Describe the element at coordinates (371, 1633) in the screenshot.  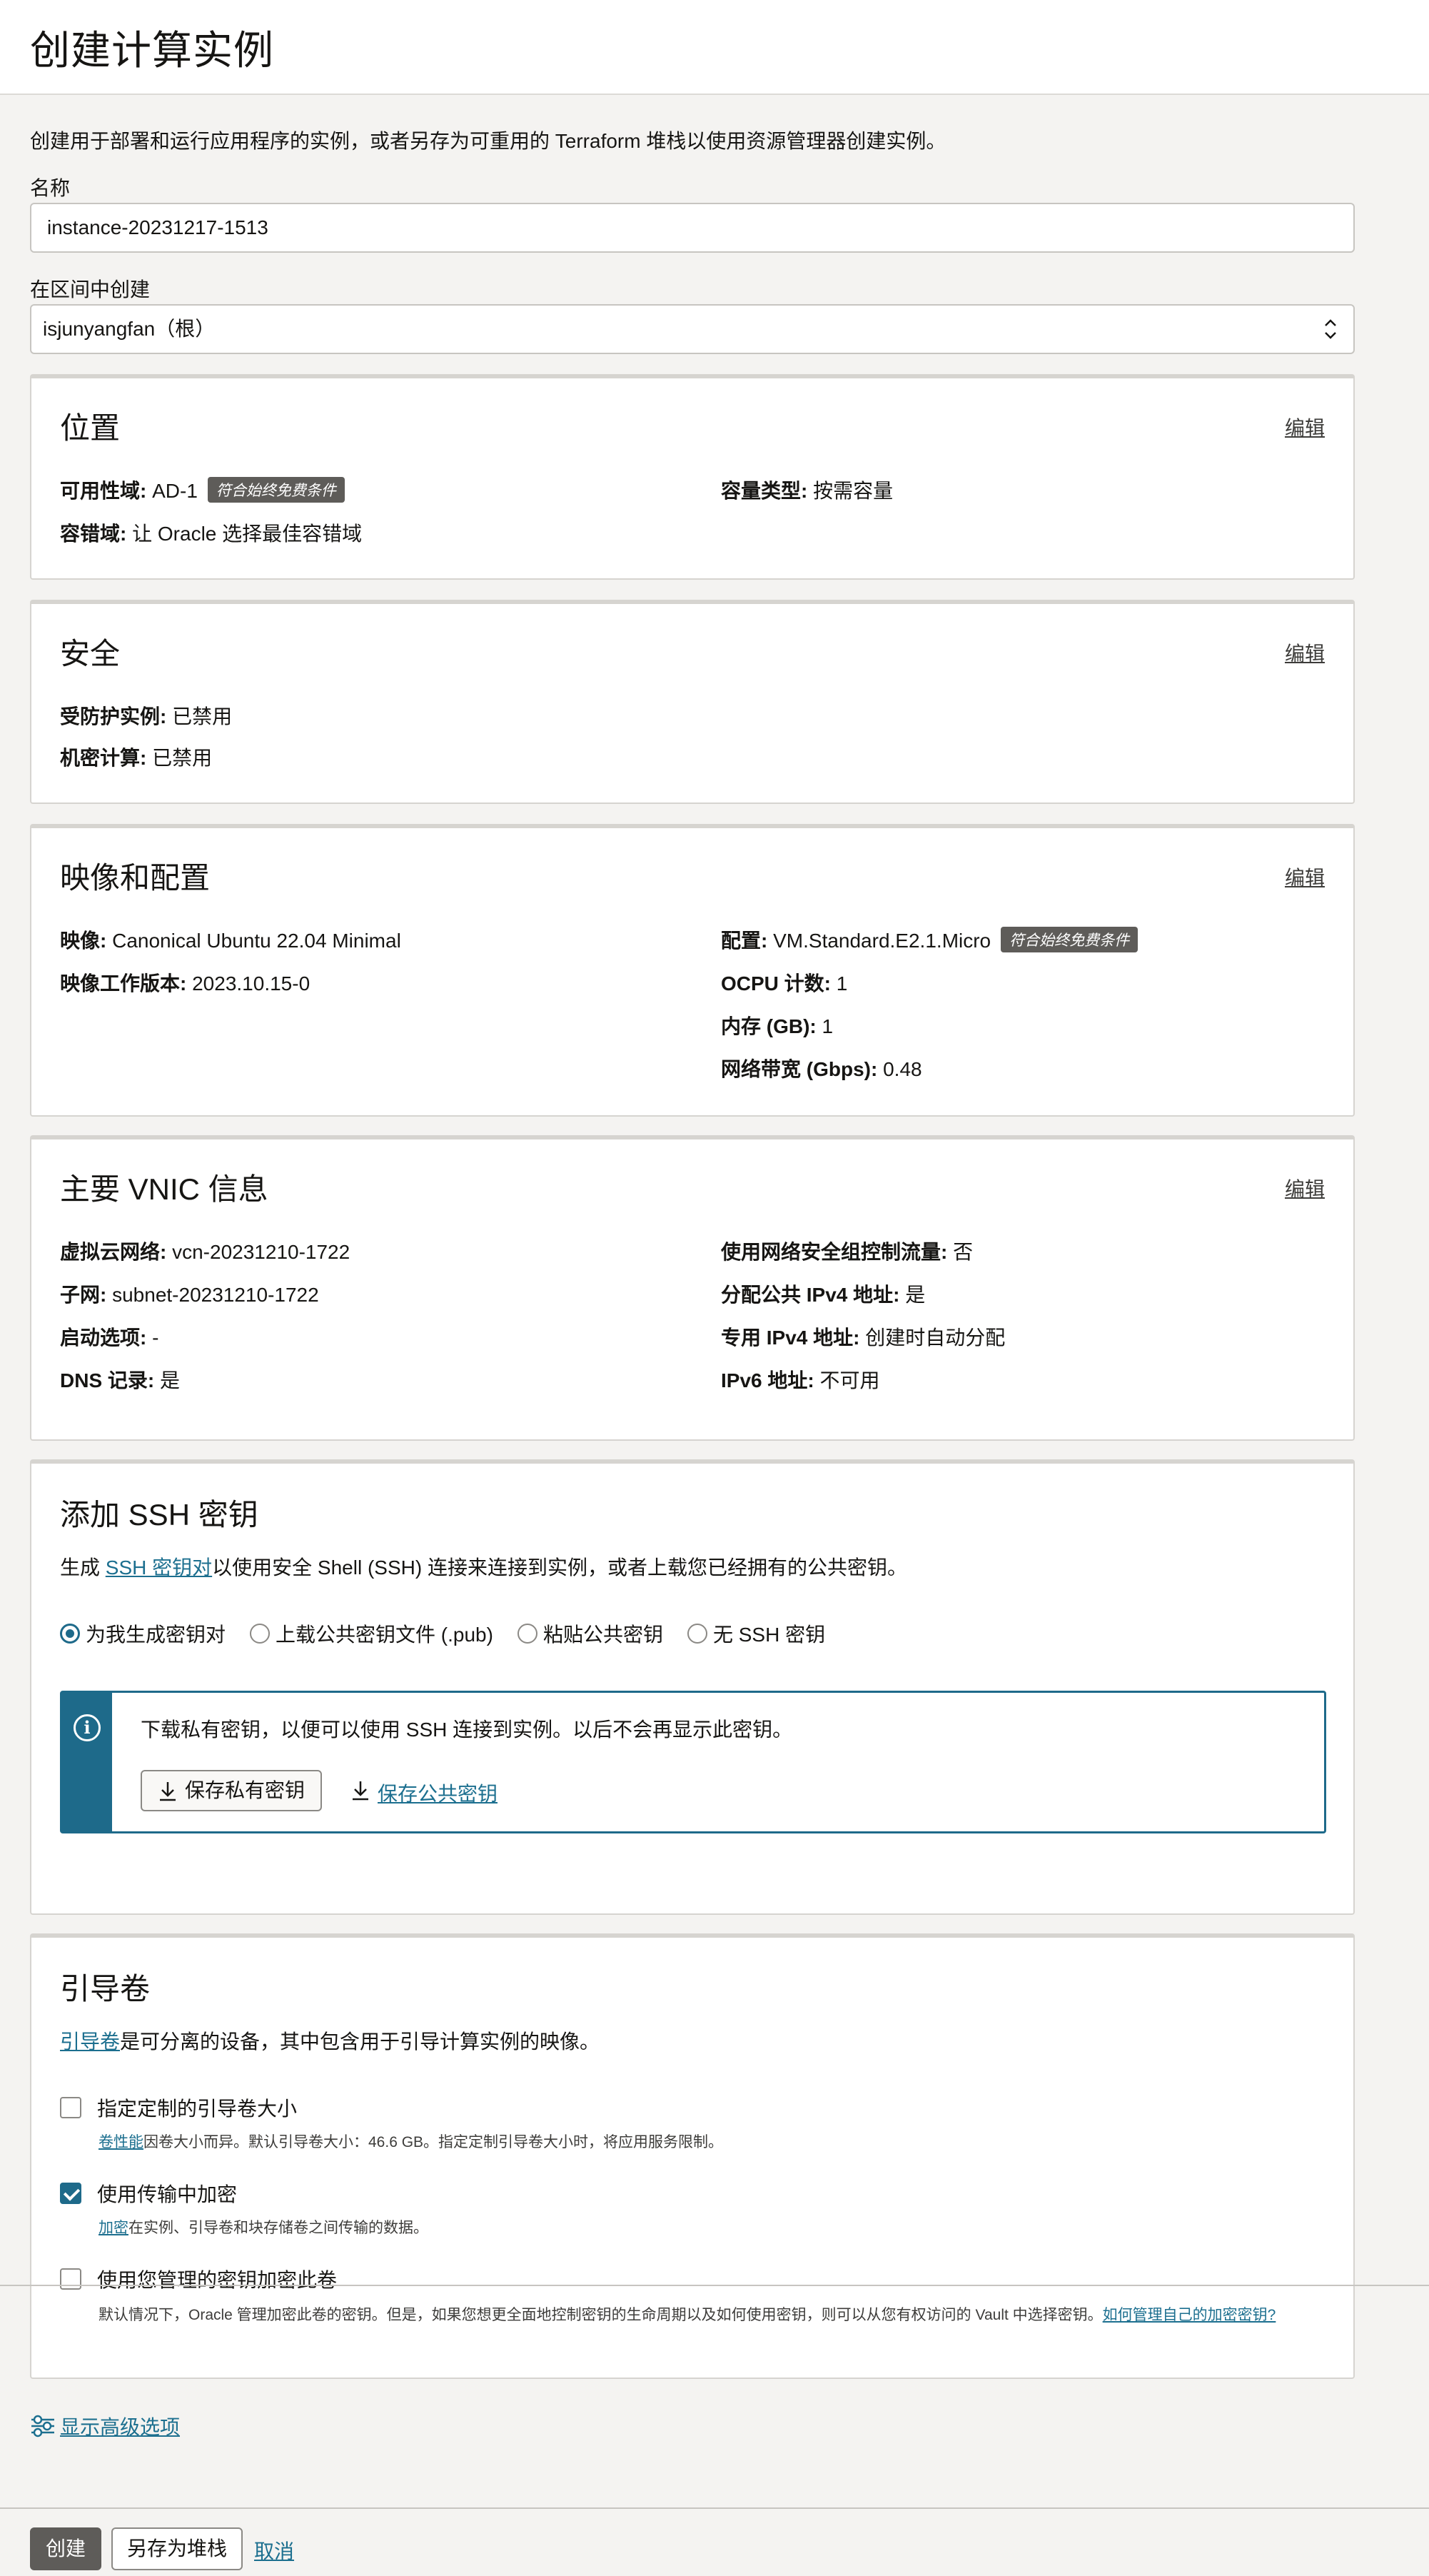
I see `ssh-option-upload: 上载公共密钥文件 (.pub)` at that location.